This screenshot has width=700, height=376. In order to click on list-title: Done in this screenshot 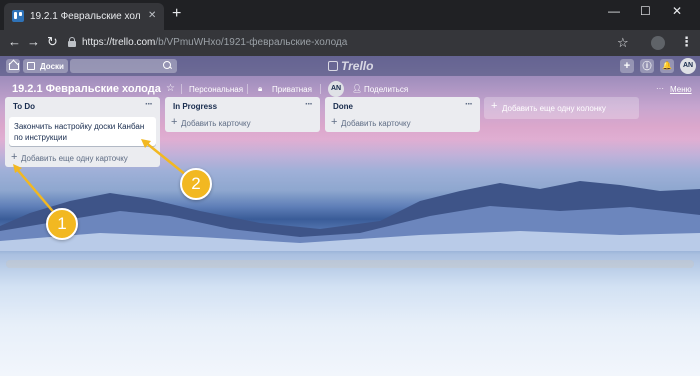, I will do `click(343, 106)`.